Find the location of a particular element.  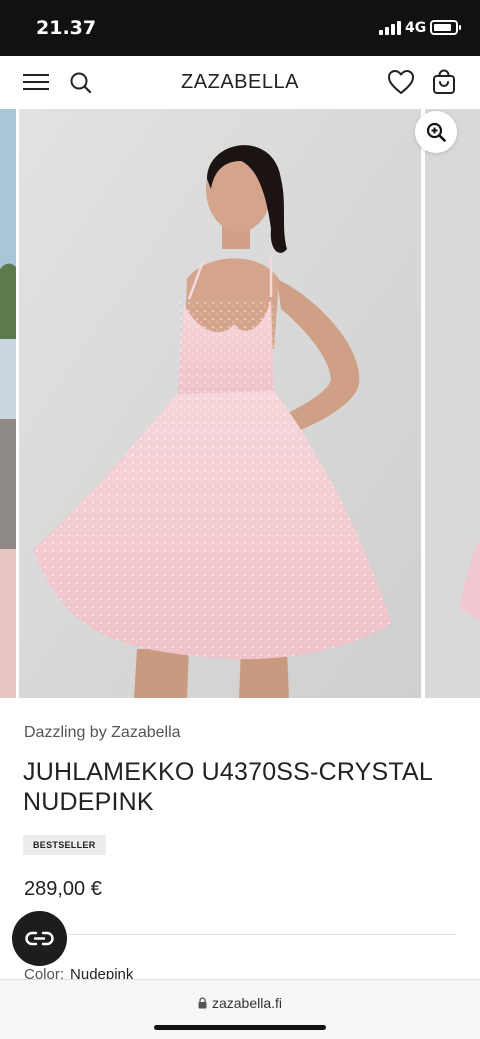

url-display: zazabella.fi is located at coordinates (240, 1003).